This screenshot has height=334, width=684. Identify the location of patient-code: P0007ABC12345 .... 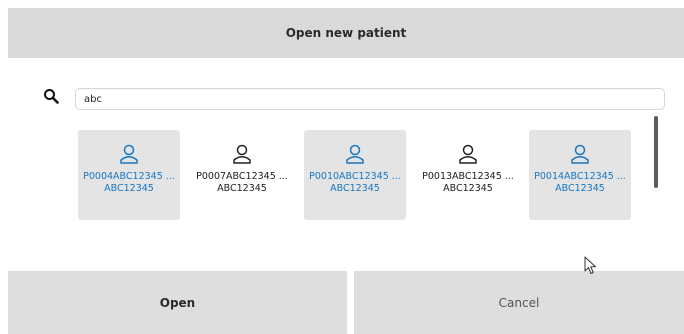
(242, 176).